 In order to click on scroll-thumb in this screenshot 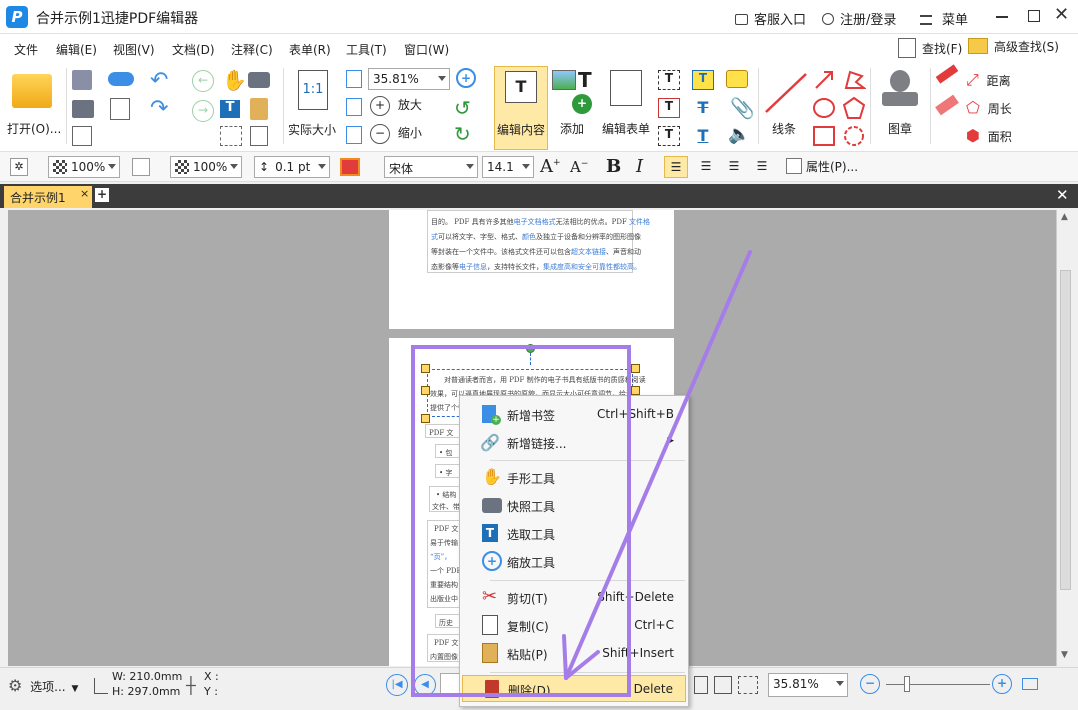, I will do `click(1065, 430)`.